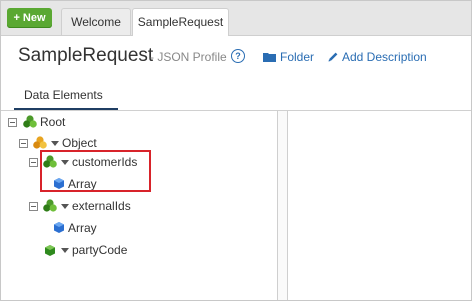  I want to click on add-description-link: Add Description, so click(377, 57).